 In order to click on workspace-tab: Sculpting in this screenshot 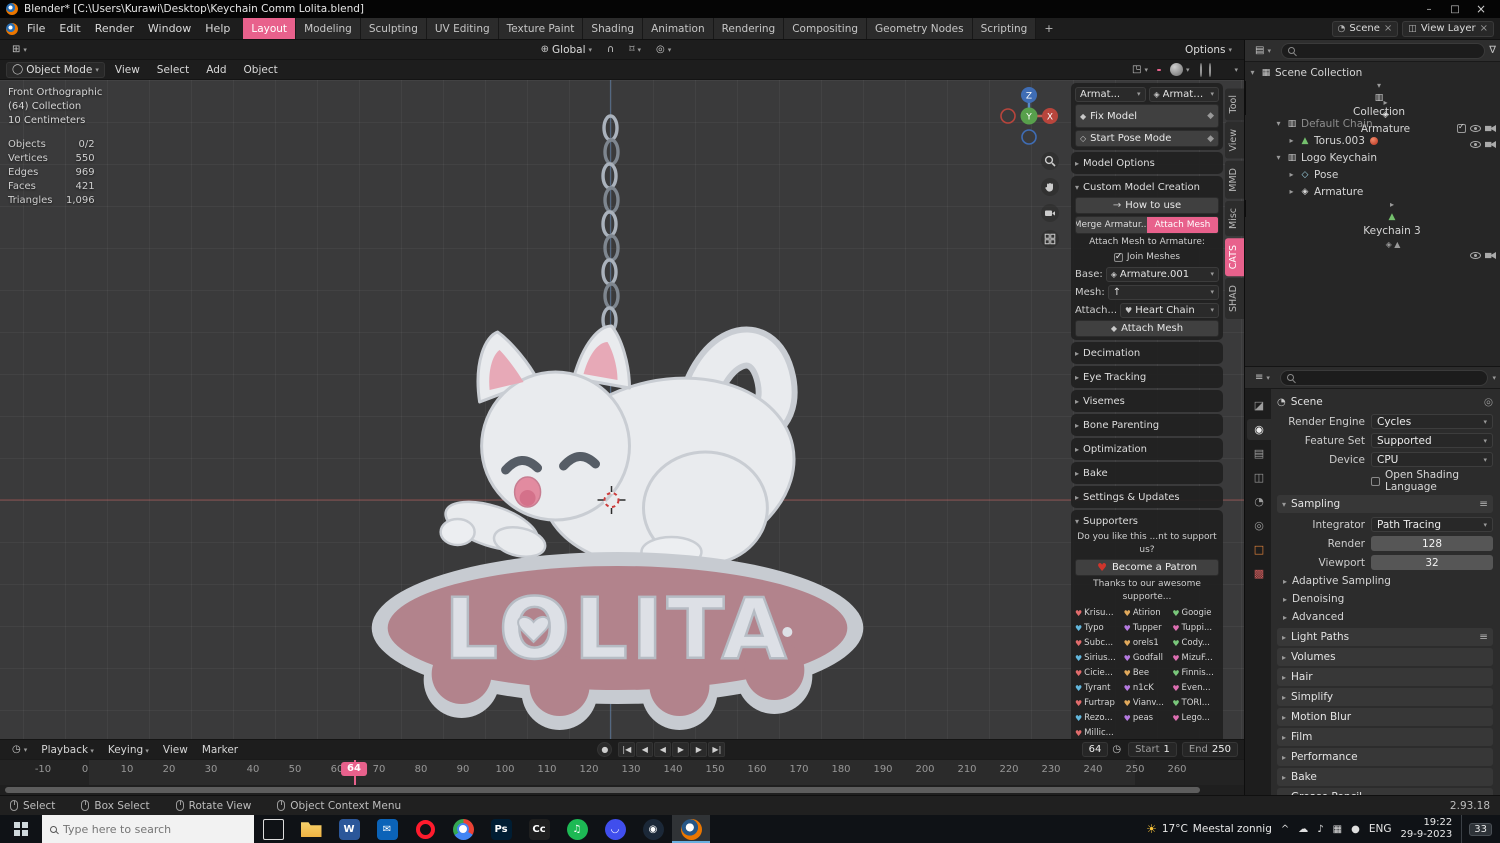, I will do `click(393, 28)`.